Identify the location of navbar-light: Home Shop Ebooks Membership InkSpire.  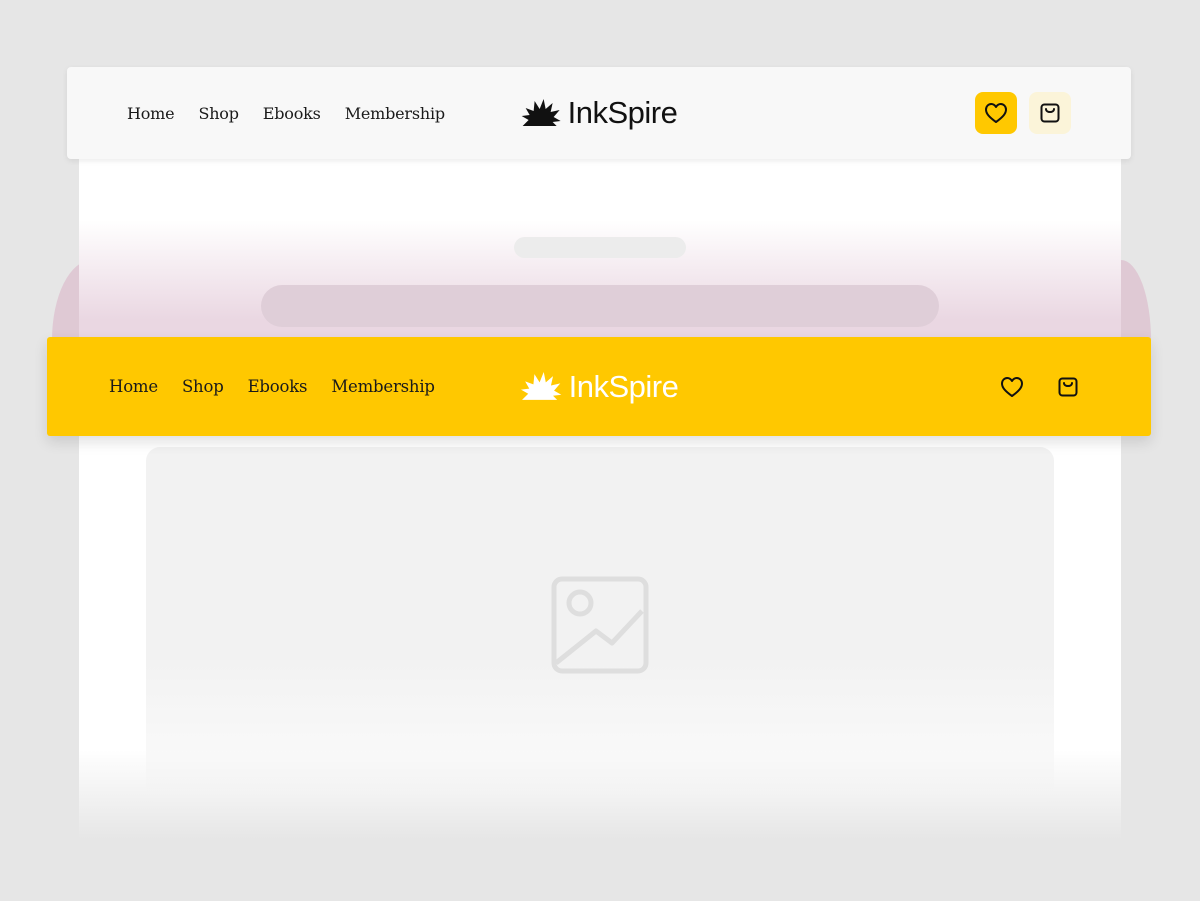
(599, 113).